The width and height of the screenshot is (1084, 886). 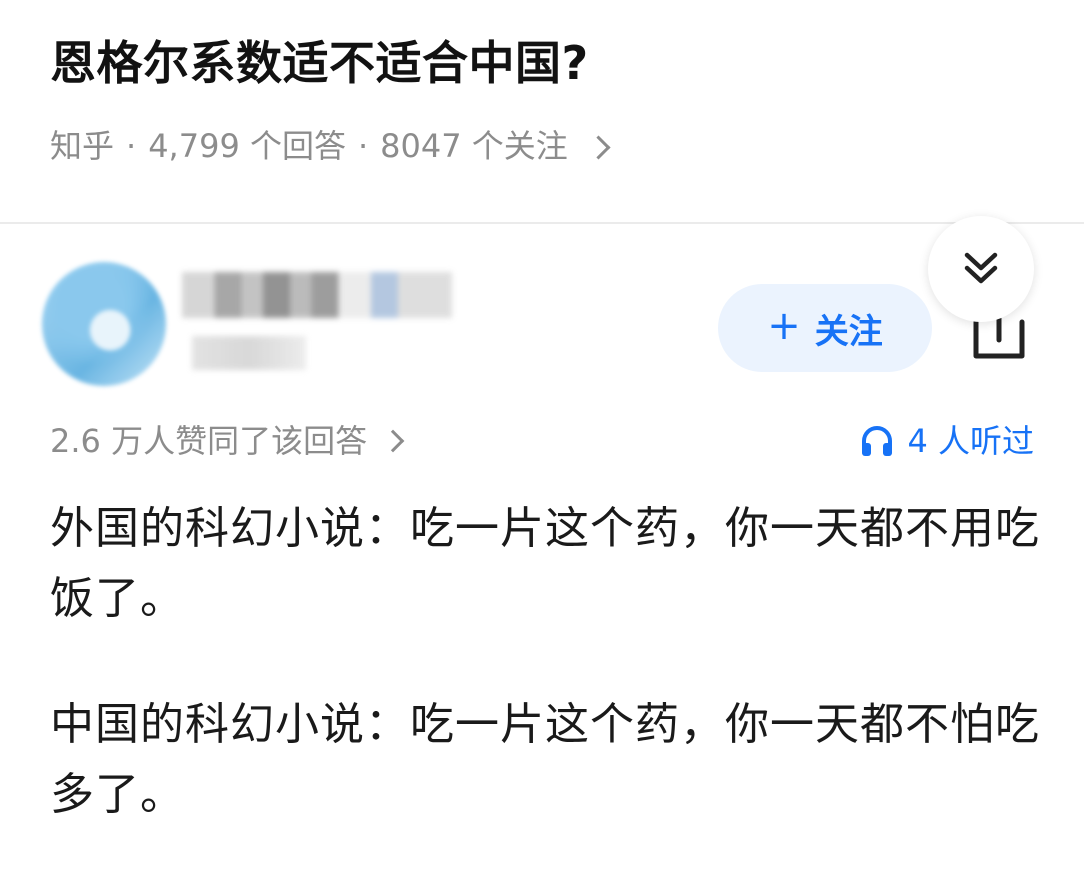 What do you see at coordinates (319, 63) in the screenshot?
I see `question-title: 恩格尔系数适不适合中国?` at bounding box center [319, 63].